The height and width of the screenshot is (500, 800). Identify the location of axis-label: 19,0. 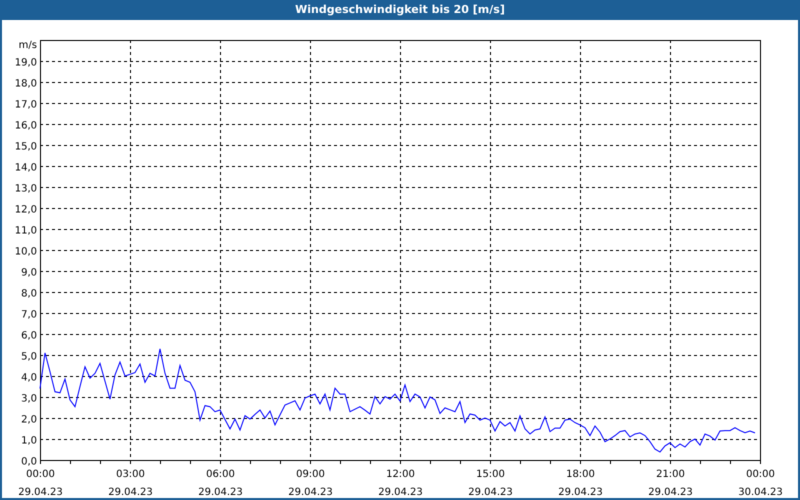
(25, 63).